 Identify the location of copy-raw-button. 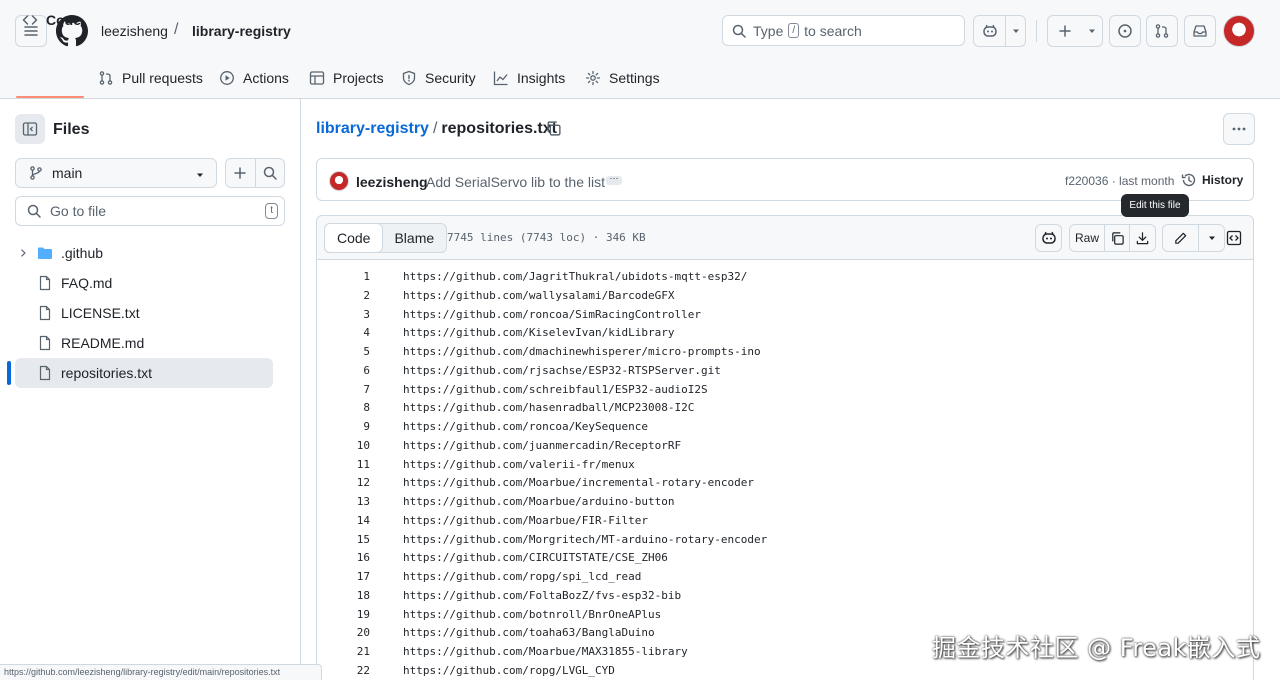
(1116, 238).